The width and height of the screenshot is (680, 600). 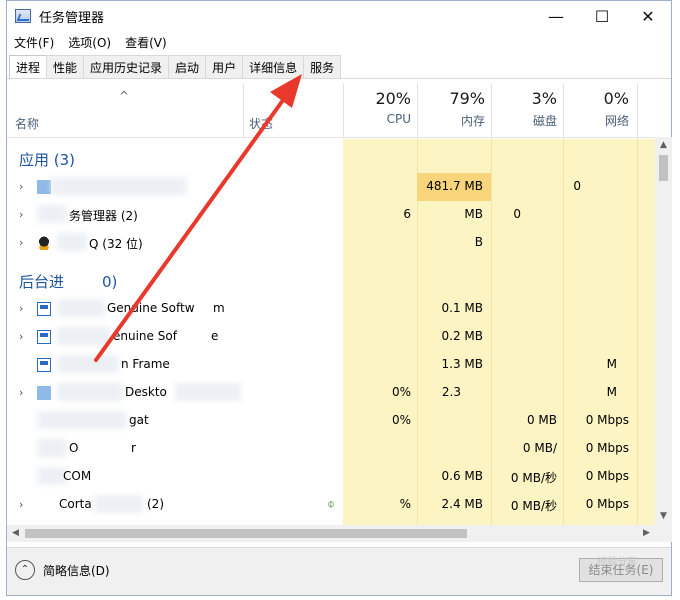 I want to click on tab-startup: 启动, so click(x=187, y=67).